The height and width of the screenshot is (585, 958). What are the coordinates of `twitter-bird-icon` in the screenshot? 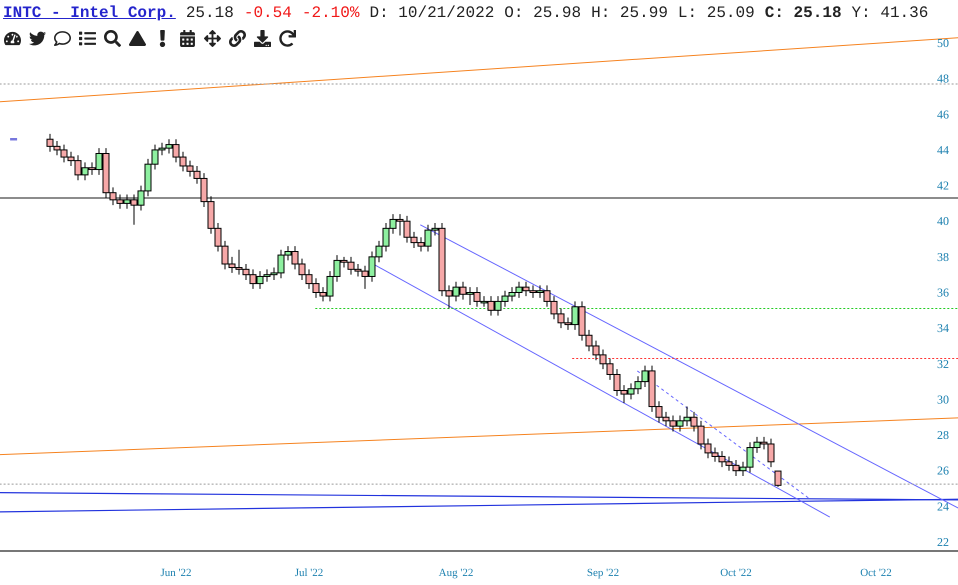 It's located at (37, 38).